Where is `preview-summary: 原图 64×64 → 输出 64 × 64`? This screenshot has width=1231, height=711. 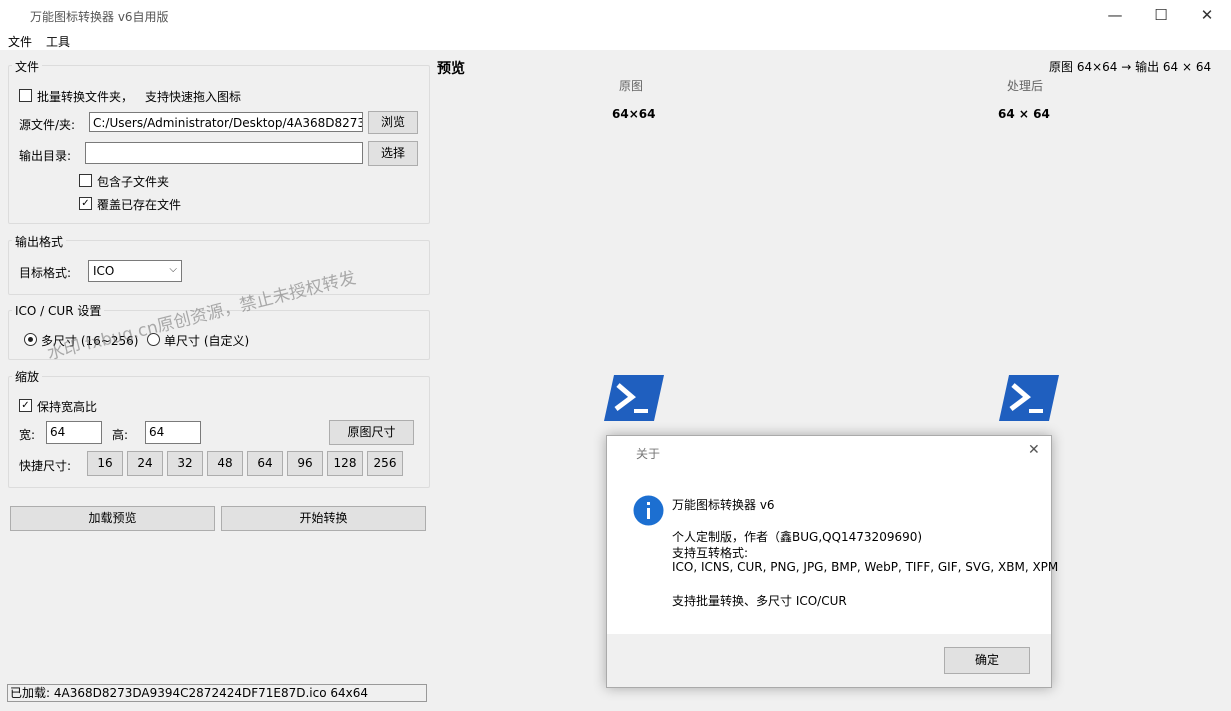
preview-summary: 原图 64×64 → 输出 64 × 64 is located at coordinates (1130, 67).